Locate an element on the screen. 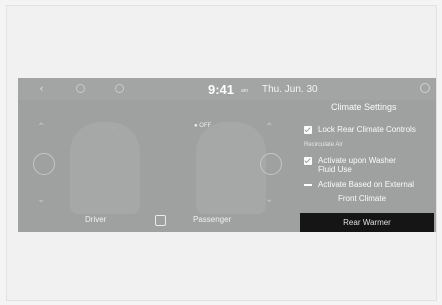 Image resolution: width=442 pixels, height=305 pixels. rear-warmer-label: Rear Warmer is located at coordinates (367, 222).